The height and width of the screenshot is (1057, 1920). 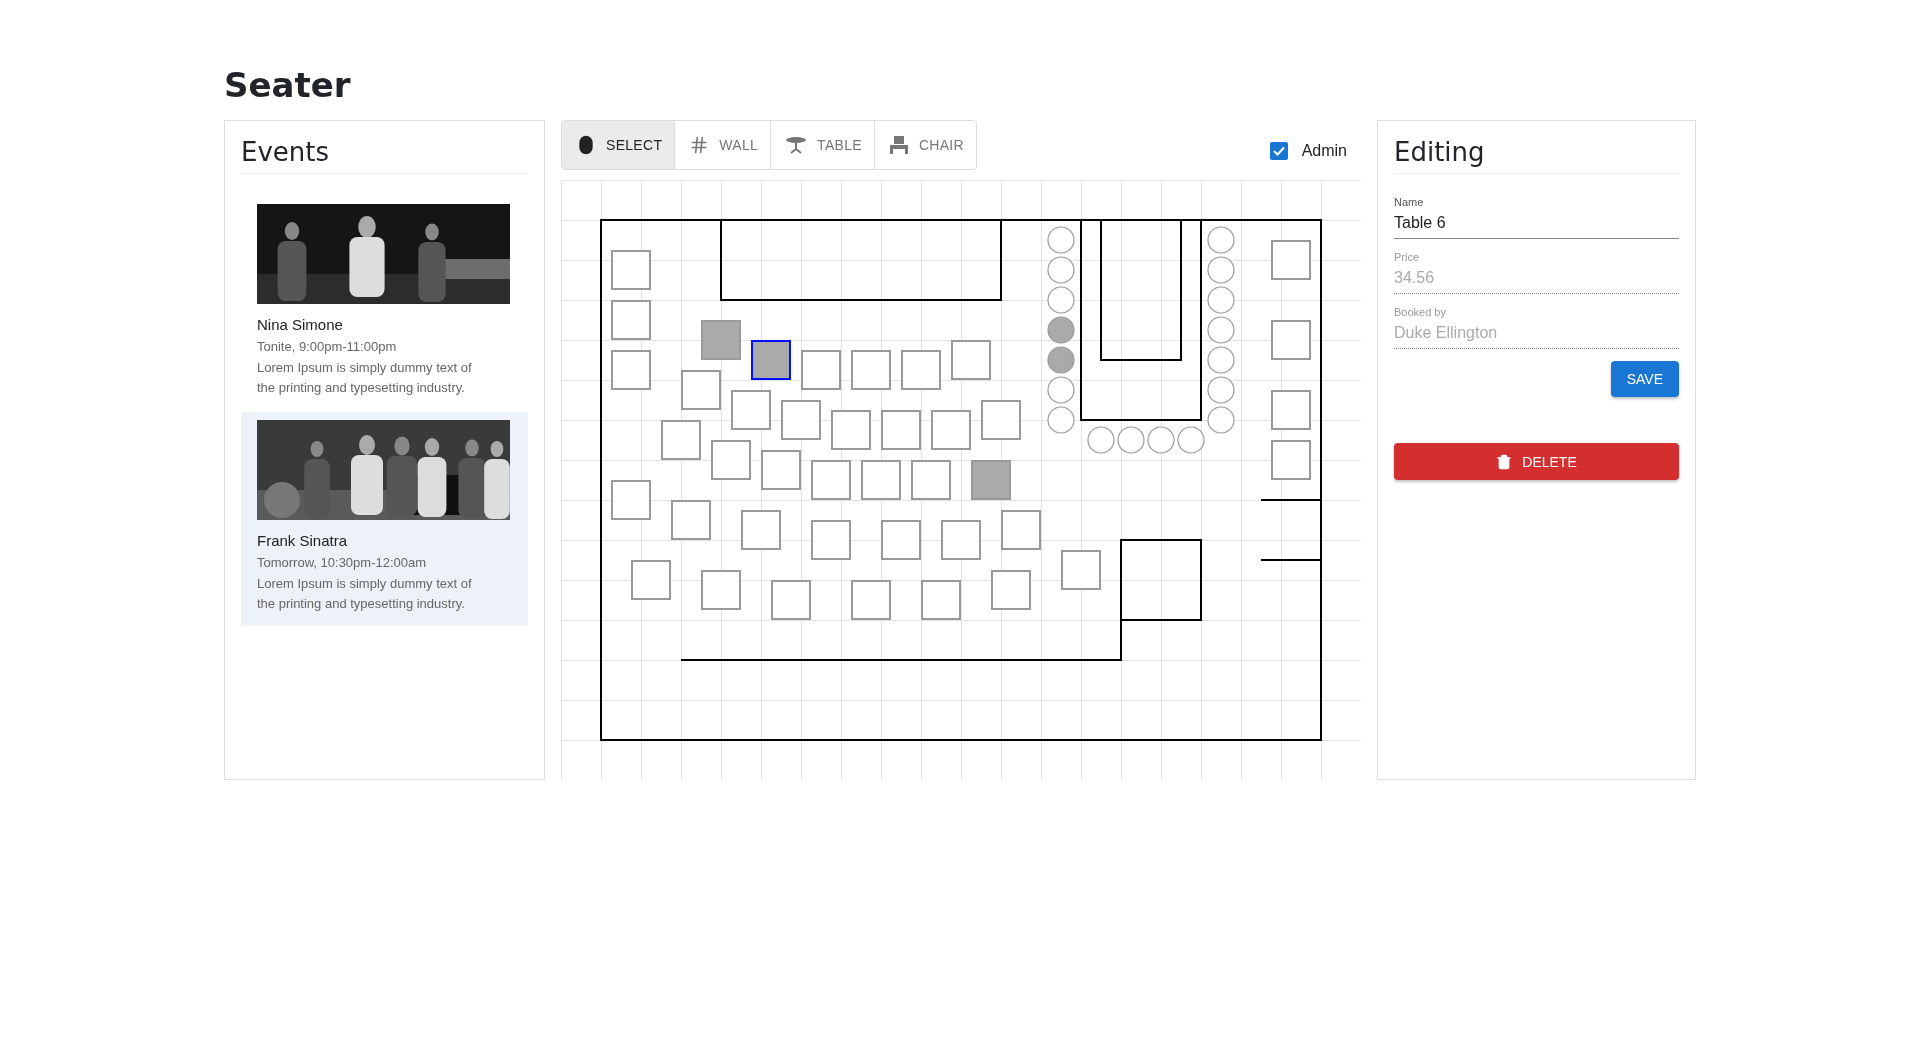 I want to click on delete-button: DELETE, so click(x=1536, y=461).